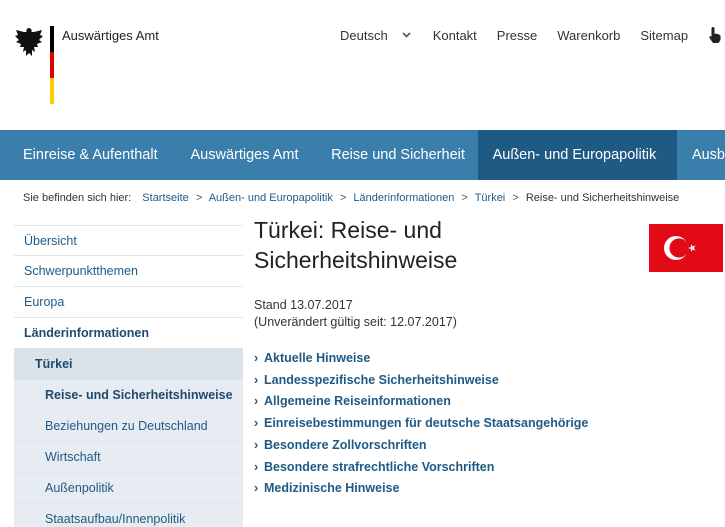 This screenshot has width=725, height=527. What do you see at coordinates (89, 66) in the screenshot?
I see `site-logo: Auswärtiges Amt` at bounding box center [89, 66].